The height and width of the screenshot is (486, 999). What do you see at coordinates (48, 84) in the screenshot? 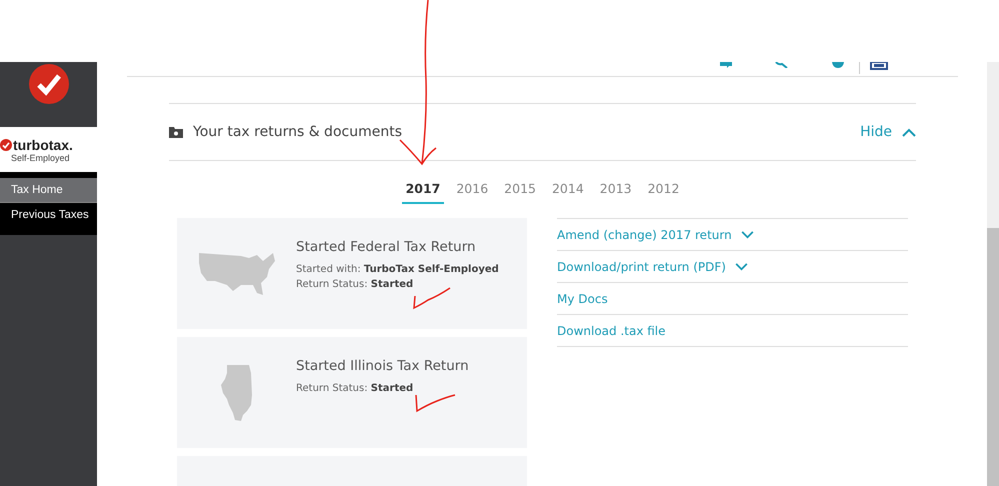
I see `checkmark-logo-icon` at bounding box center [48, 84].